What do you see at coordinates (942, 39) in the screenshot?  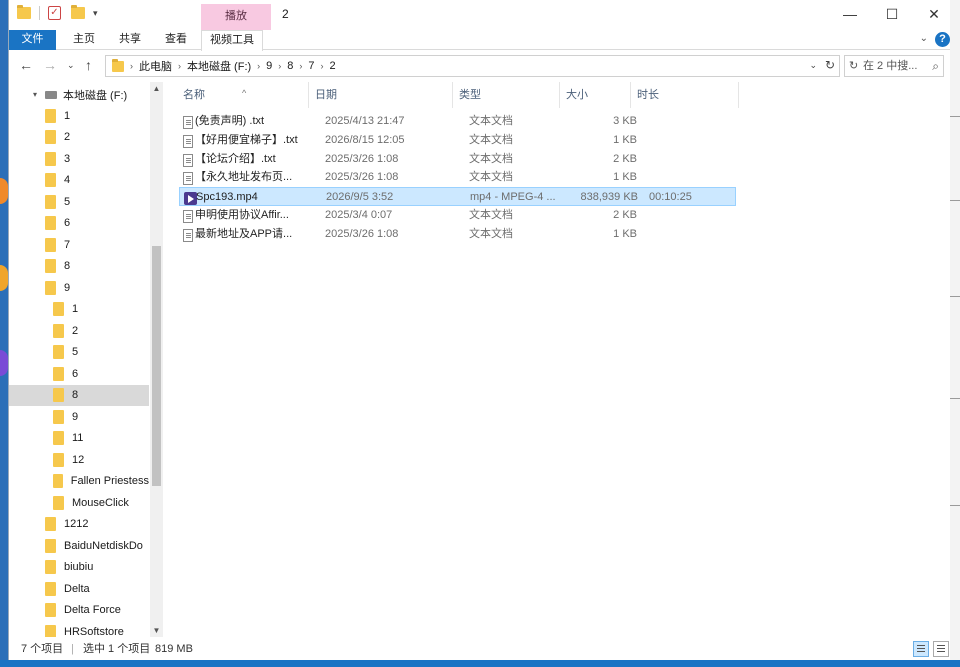 I see `help-icon: ?` at bounding box center [942, 39].